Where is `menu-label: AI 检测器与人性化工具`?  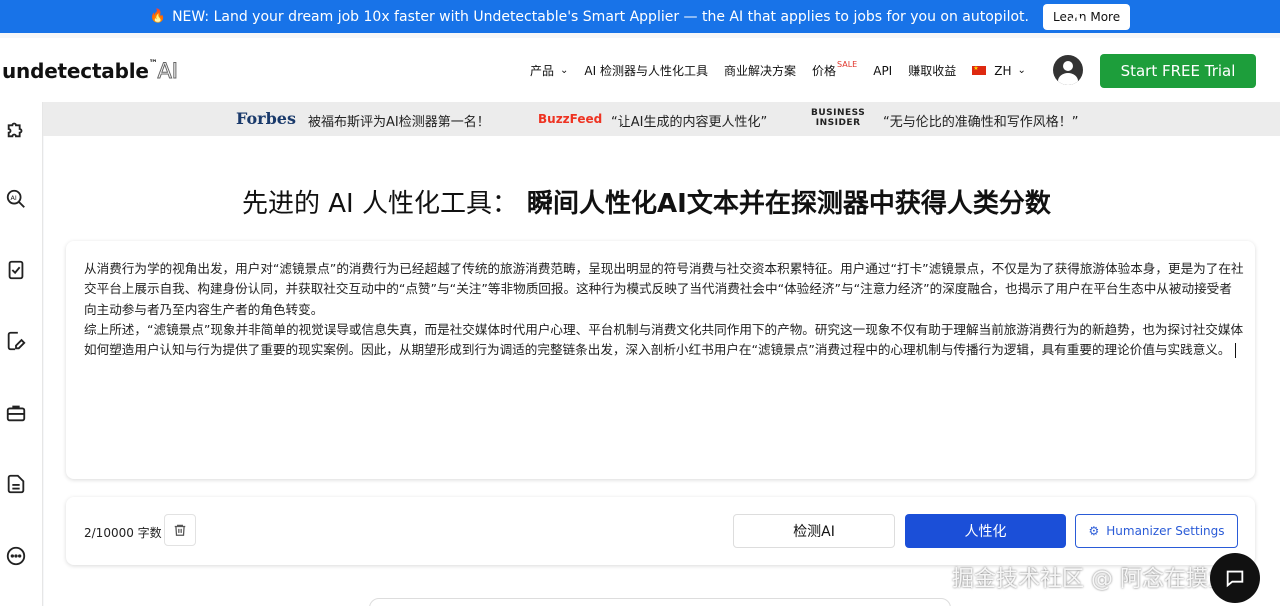 menu-label: AI 检测器与人性化工具 is located at coordinates (646, 71).